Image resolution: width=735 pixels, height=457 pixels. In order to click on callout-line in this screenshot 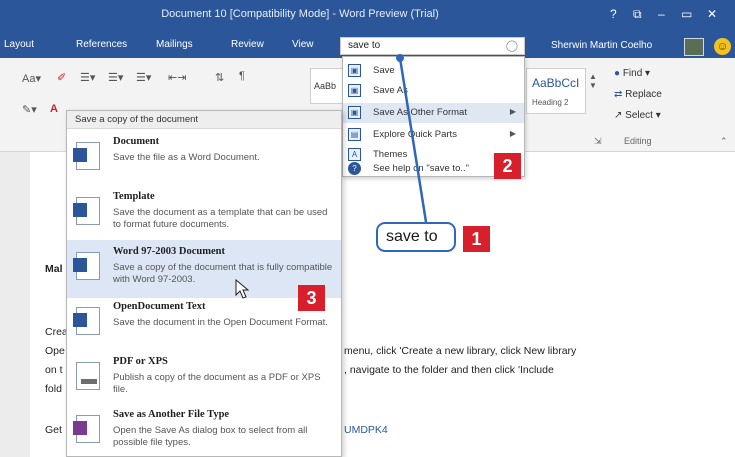, I will do `click(413, 140)`.